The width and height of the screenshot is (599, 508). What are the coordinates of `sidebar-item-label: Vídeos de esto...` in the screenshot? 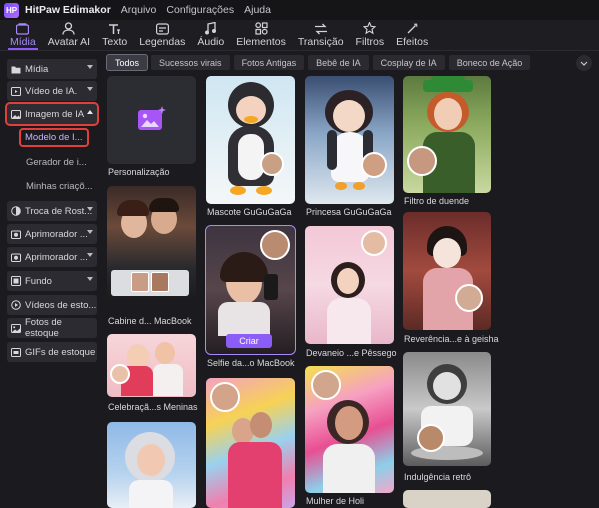 It's located at (61, 305).